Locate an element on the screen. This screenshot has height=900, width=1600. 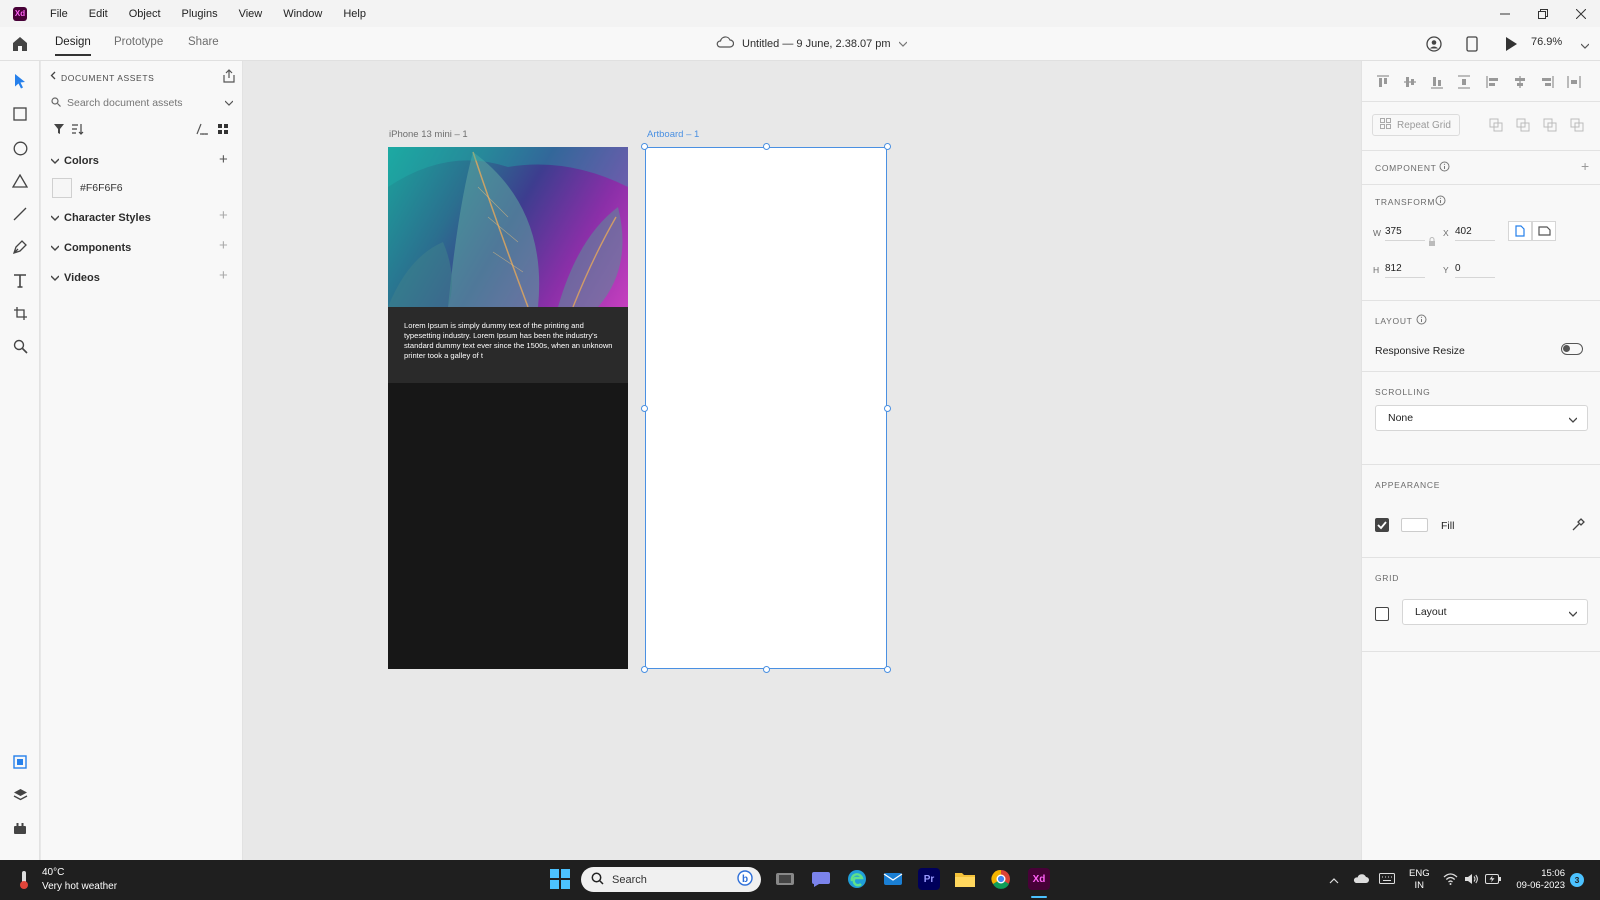
lock-aspect-icon is located at coordinates (1432, 243).